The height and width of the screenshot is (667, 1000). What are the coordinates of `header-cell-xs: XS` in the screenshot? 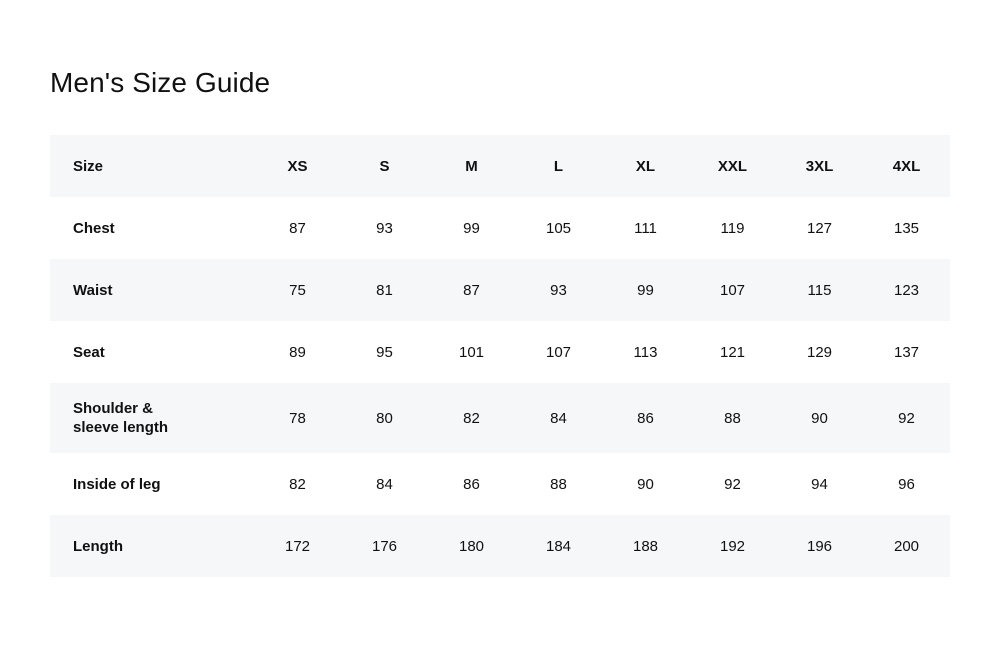 It's located at (297, 166).